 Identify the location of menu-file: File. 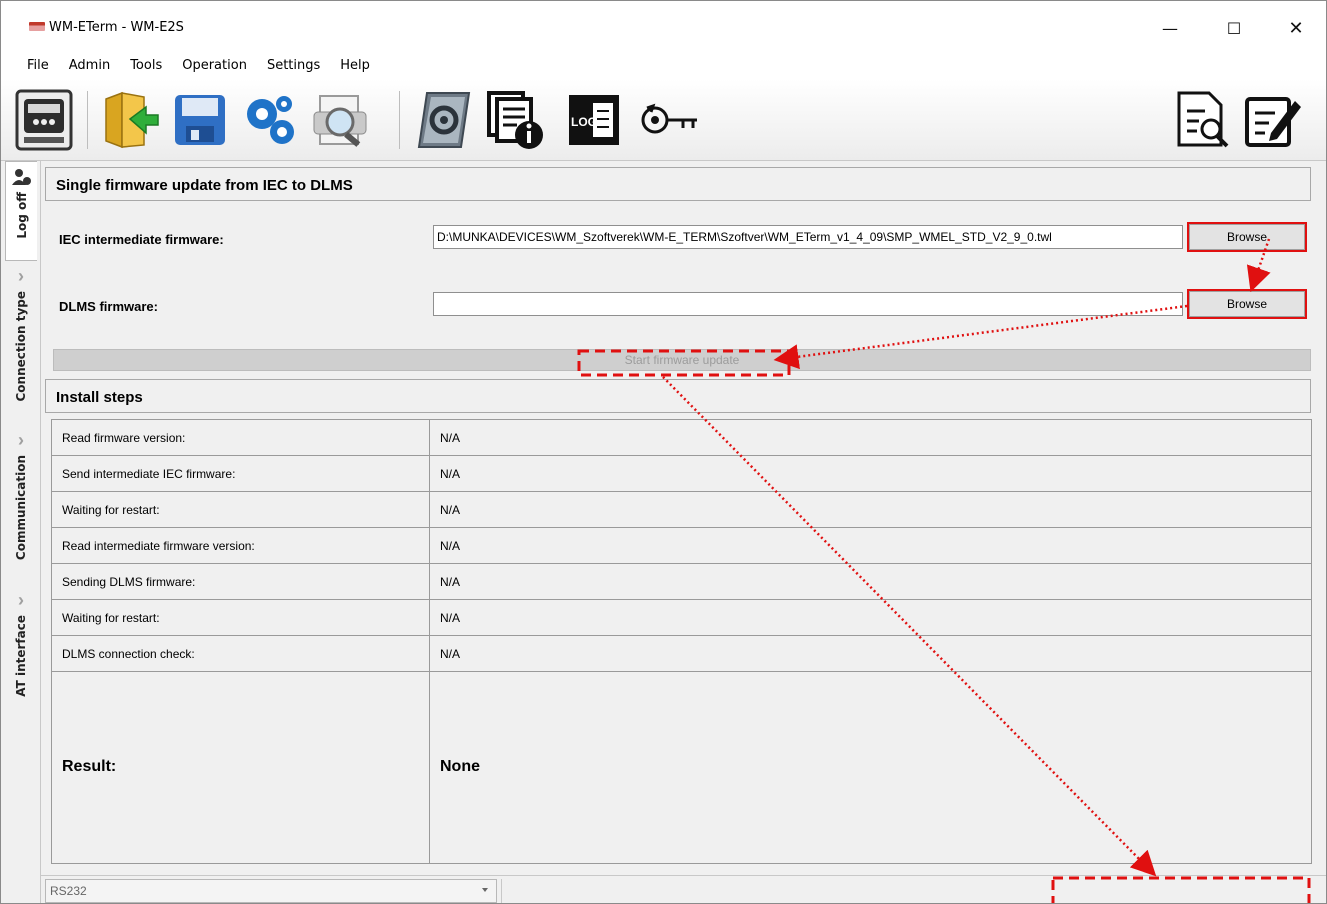
(38, 65).